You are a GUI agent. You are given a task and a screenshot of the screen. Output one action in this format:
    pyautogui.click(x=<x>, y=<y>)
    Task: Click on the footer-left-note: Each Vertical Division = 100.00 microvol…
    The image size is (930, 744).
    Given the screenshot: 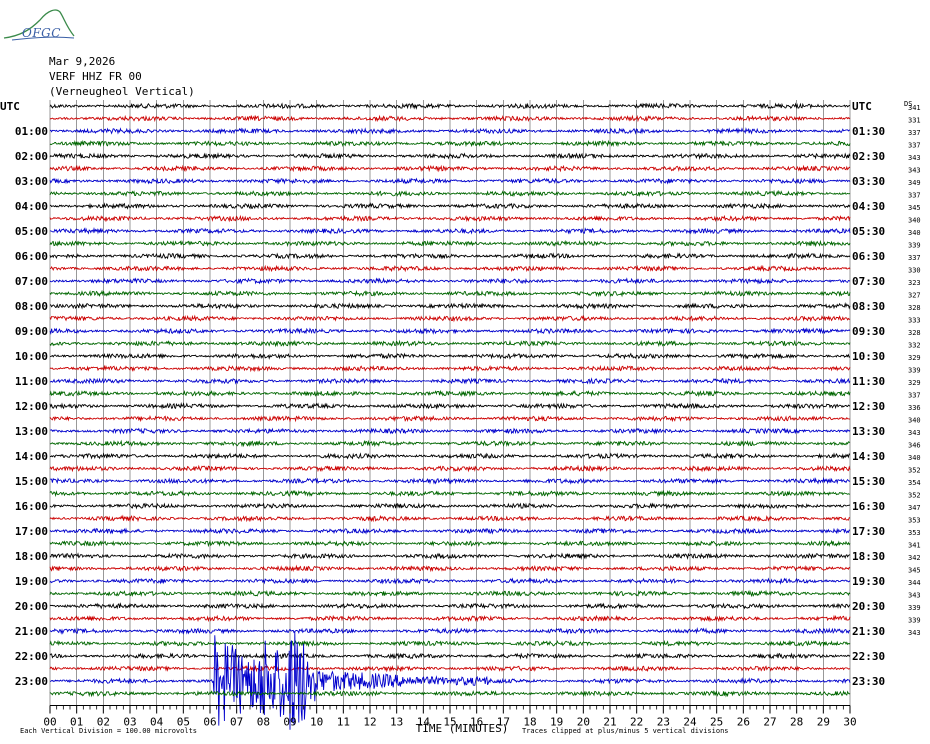 What is the action you would take?
    pyautogui.click(x=108, y=731)
    